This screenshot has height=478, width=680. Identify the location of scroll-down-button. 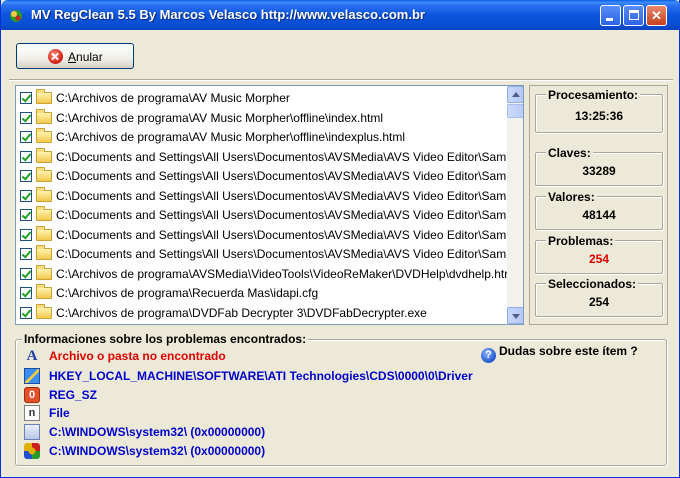
(515, 315).